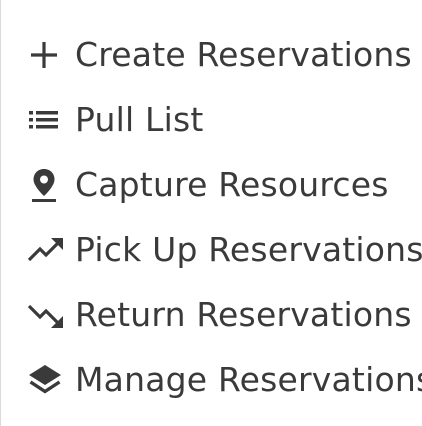 The height and width of the screenshot is (426, 422). Describe the element at coordinates (139, 119) in the screenshot. I see `menu-item-label: Pull List` at that location.